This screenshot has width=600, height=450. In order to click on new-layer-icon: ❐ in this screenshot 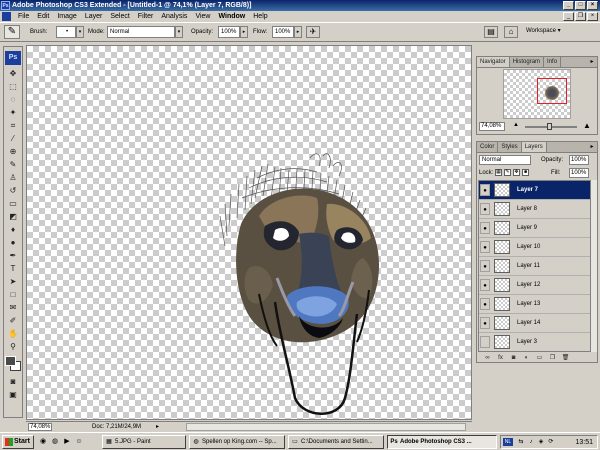, I will do `click(552, 358)`.